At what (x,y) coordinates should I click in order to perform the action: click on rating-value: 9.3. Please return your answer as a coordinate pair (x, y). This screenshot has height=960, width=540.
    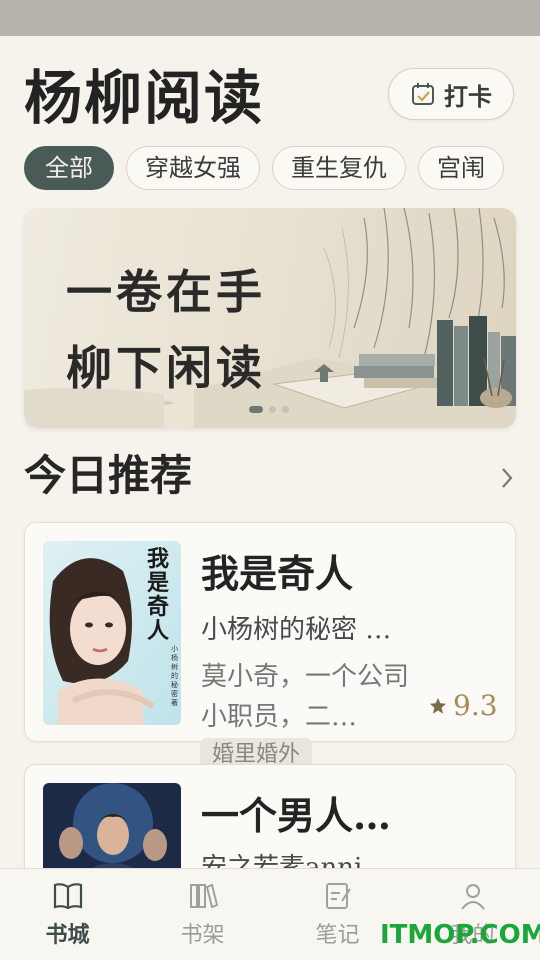
    Looking at the image, I should click on (475, 705).